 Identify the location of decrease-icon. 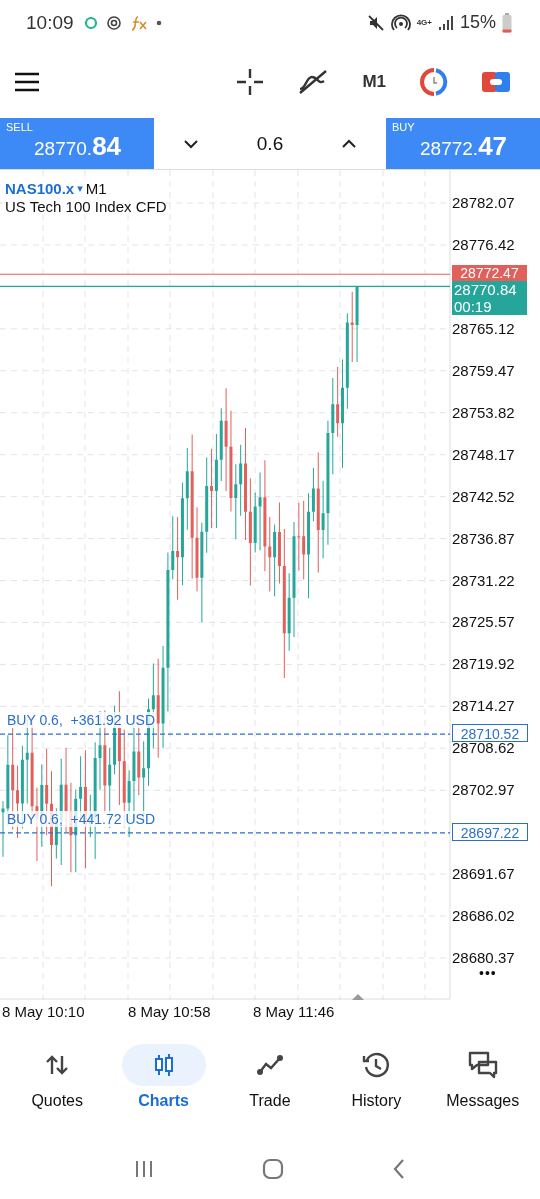
(190, 143).